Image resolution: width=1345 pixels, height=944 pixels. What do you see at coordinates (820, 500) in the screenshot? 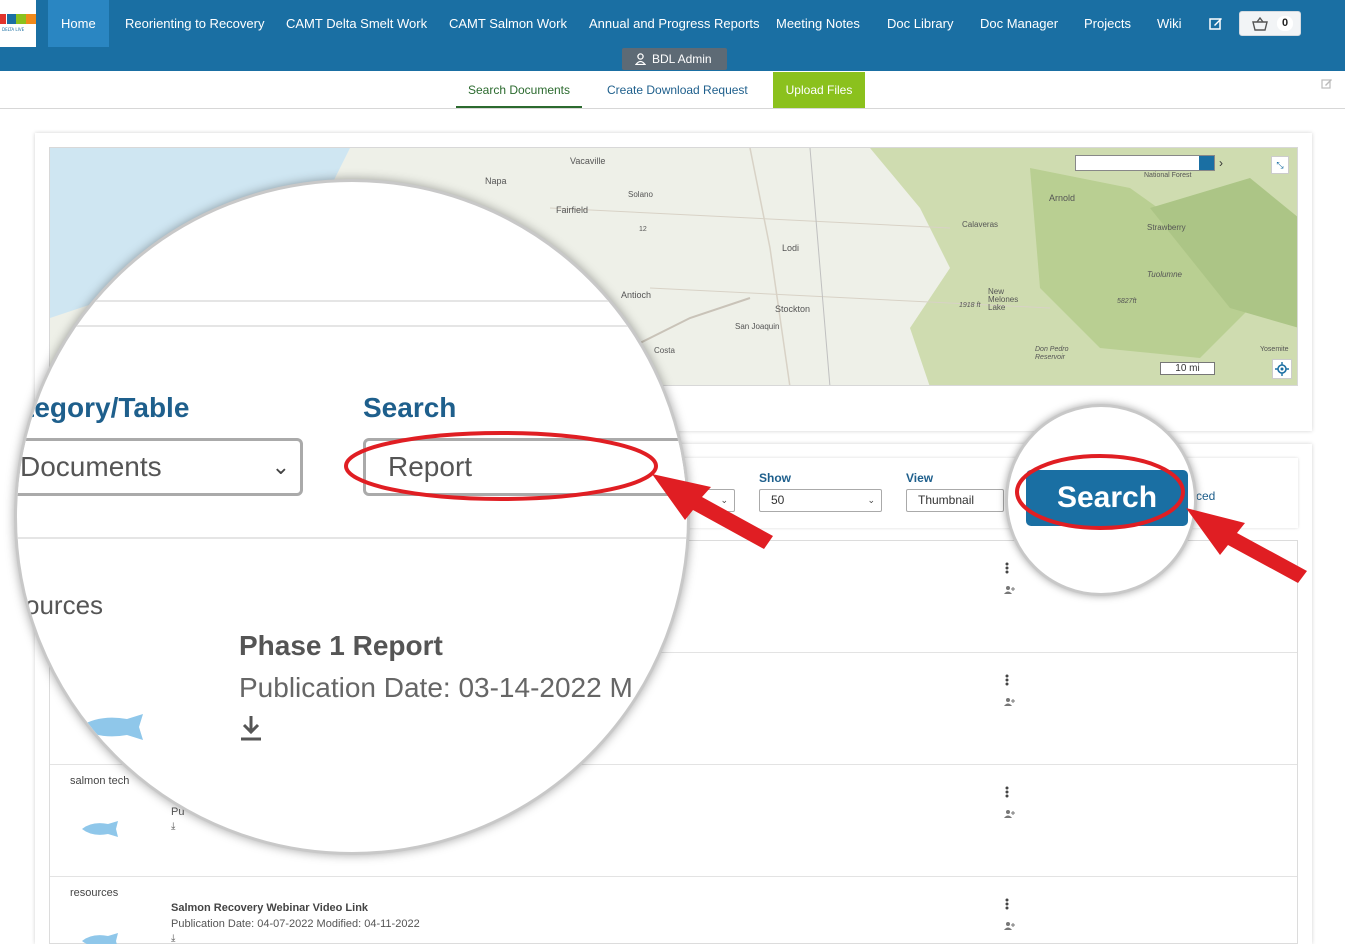
I see `show-select: 50 ⌄` at bounding box center [820, 500].